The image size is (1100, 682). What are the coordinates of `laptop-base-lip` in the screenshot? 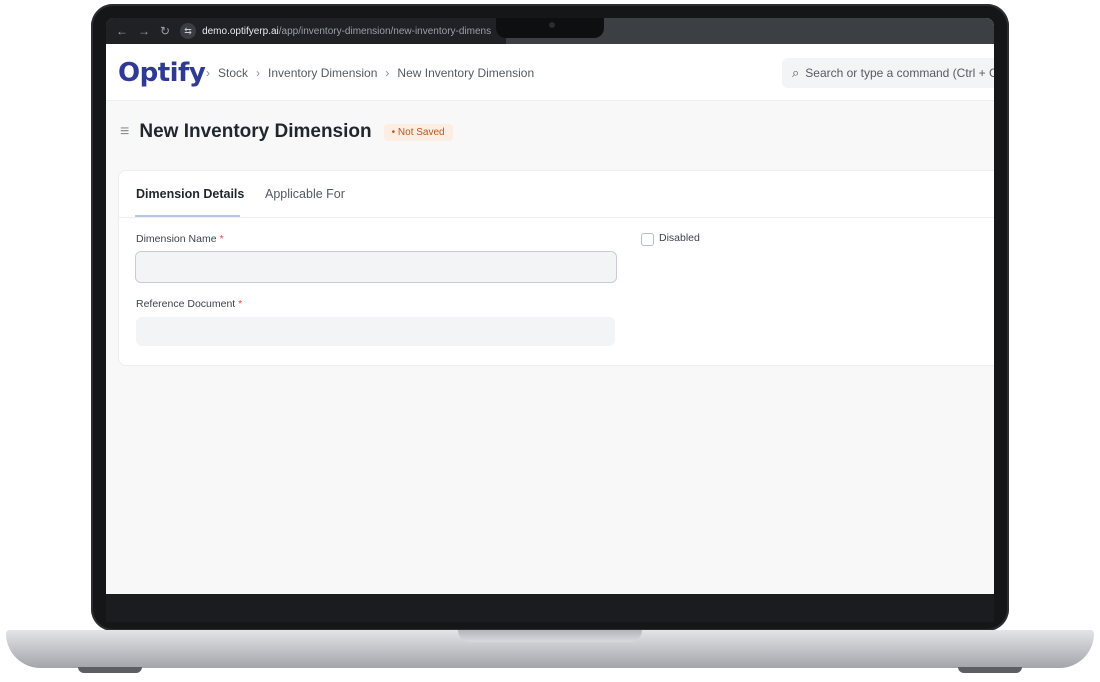 It's located at (550, 636).